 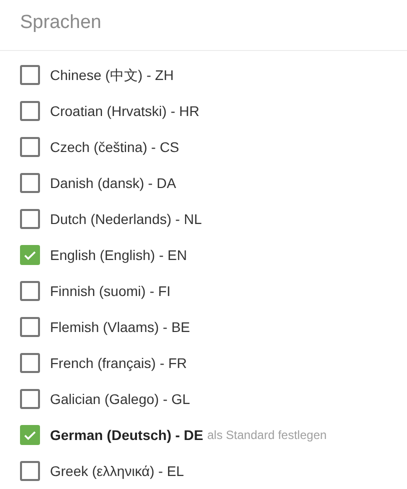 What do you see at coordinates (117, 471) in the screenshot?
I see `language-label: Greek (ελληνικά) - EL` at bounding box center [117, 471].